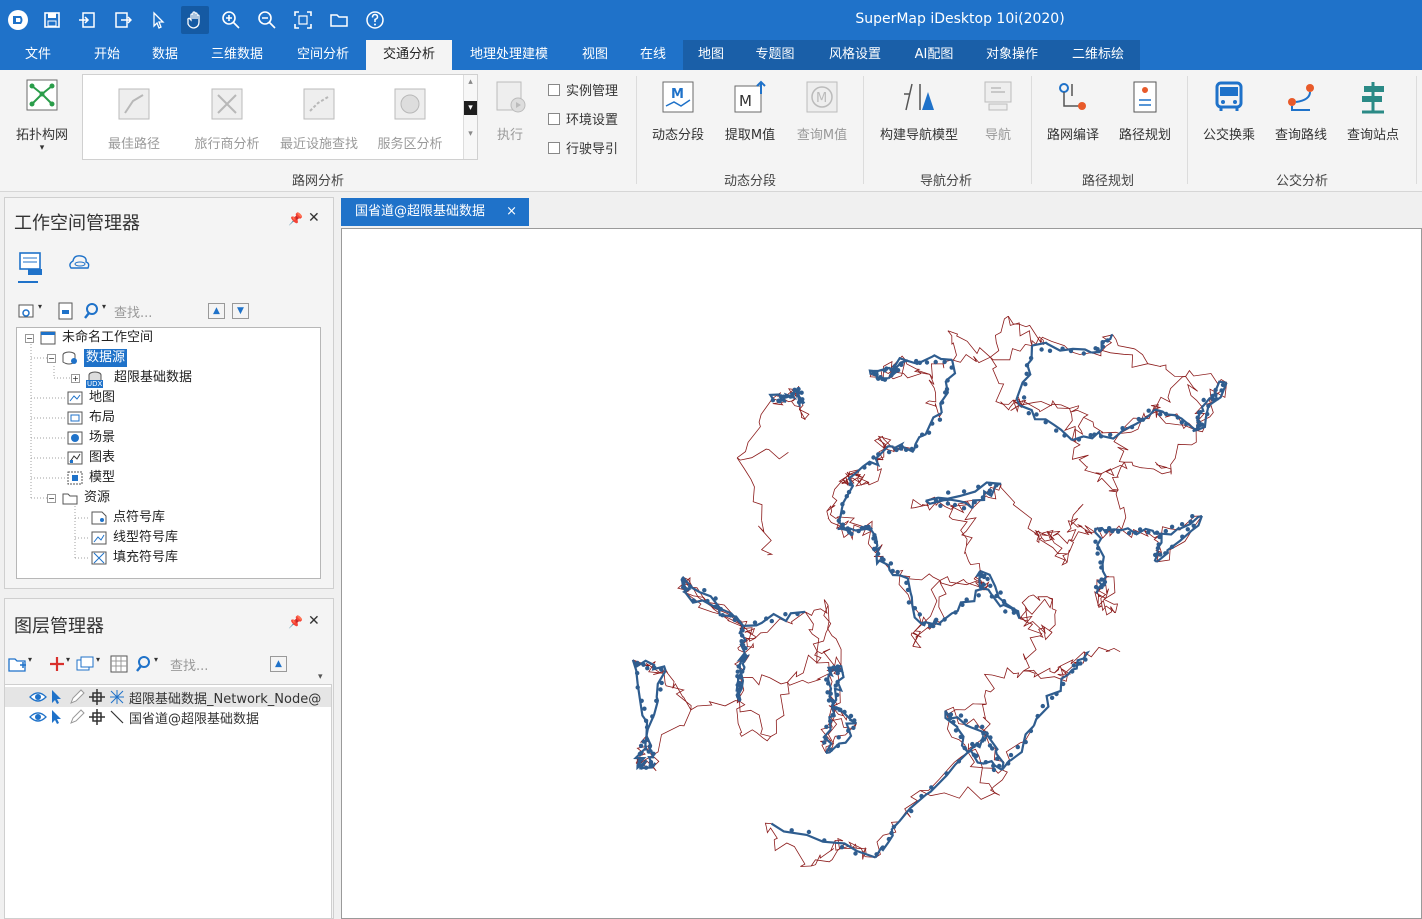 The height and width of the screenshot is (919, 1422). I want to click on tree-udx-datasource: + UDX 超限基础数据, so click(131, 378).